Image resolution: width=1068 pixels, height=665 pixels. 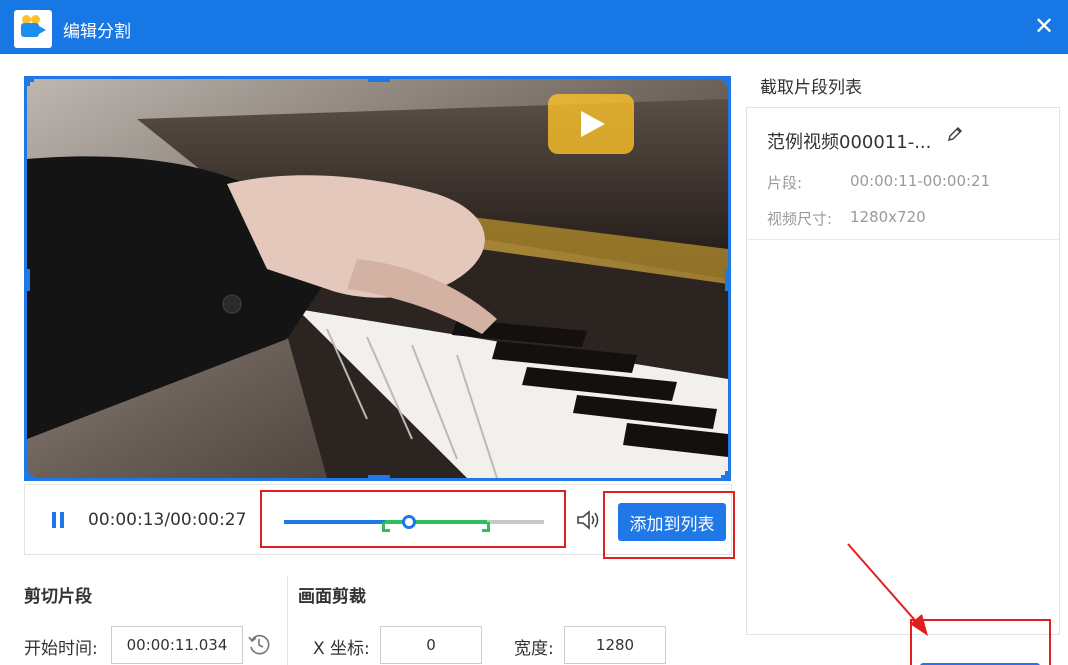 I want to click on cut-section-title: 剪切片段, so click(x=58, y=597).